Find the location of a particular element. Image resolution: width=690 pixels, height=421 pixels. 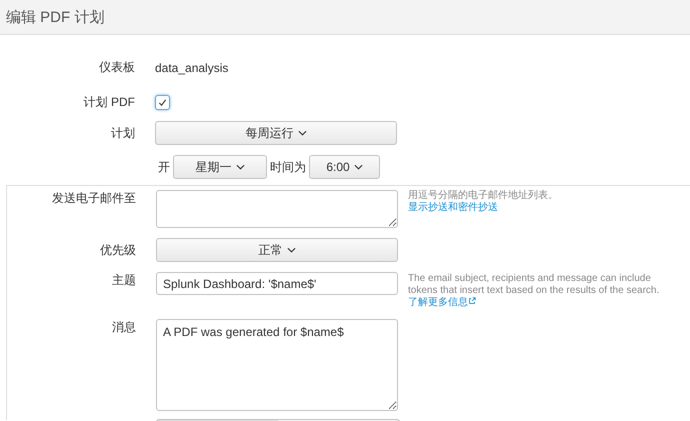

field-label: 仪表板 is located at coordinates (117, 67).